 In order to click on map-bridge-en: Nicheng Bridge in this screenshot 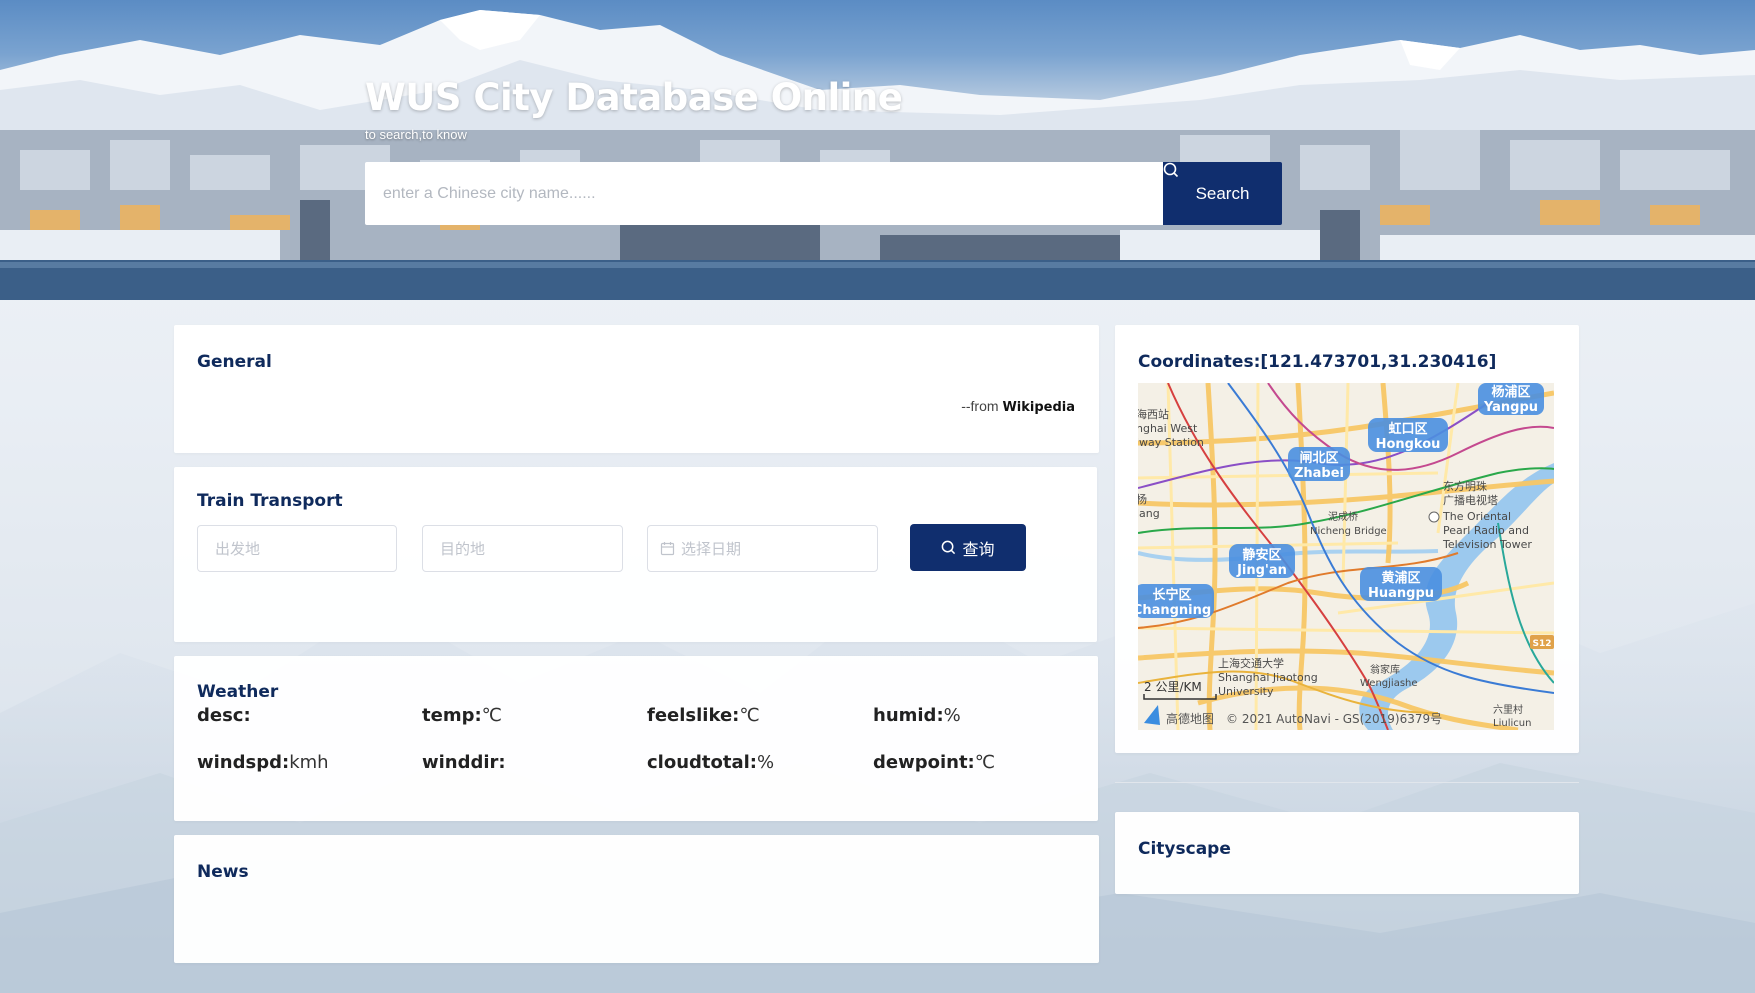, I will do `click(1348, 531)`.